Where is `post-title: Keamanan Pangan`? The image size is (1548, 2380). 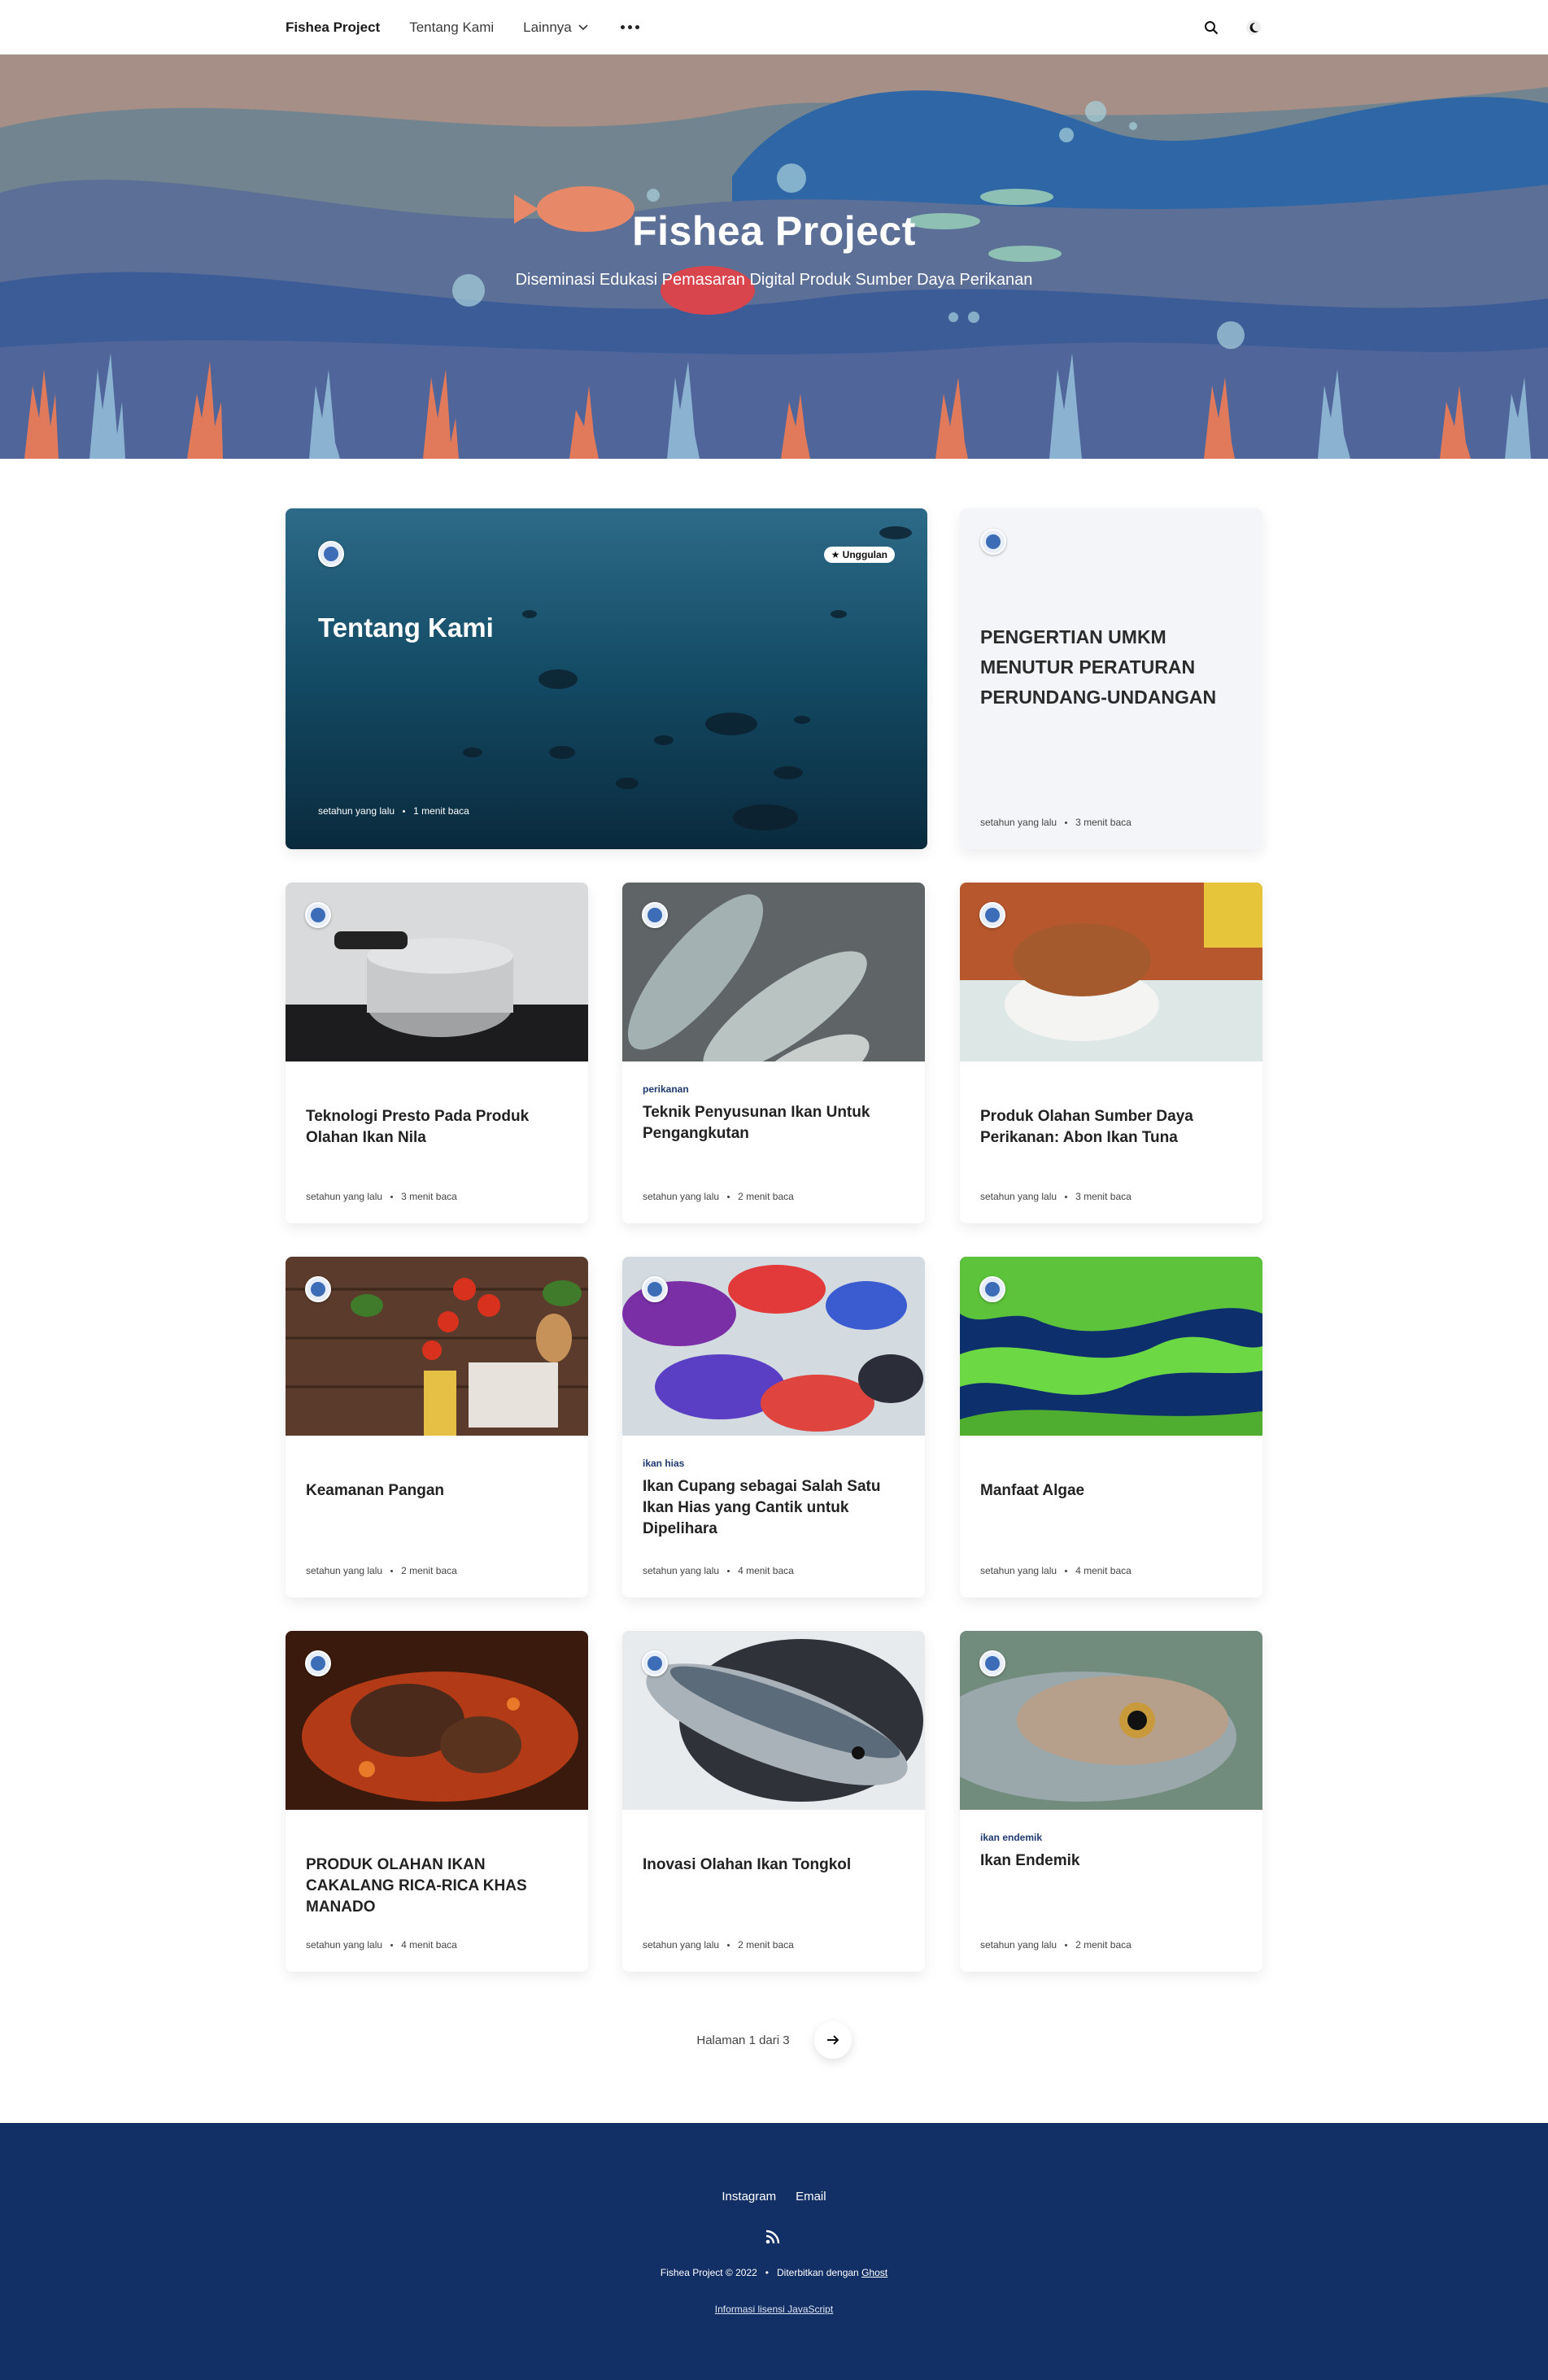 post-title: Keamanan Pangan is located at coordinates (437, 1491).